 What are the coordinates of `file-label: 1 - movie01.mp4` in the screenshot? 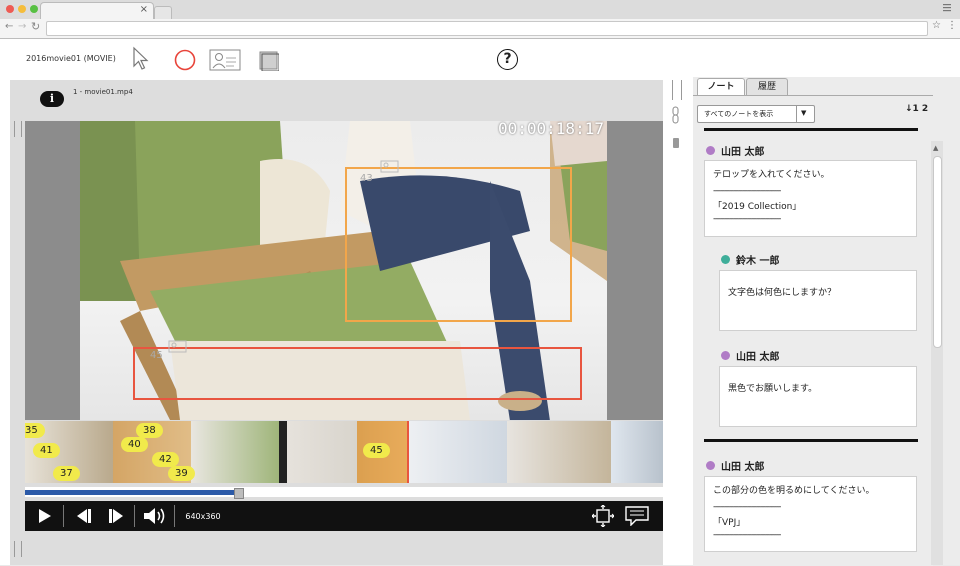 It's located at (103, 92).